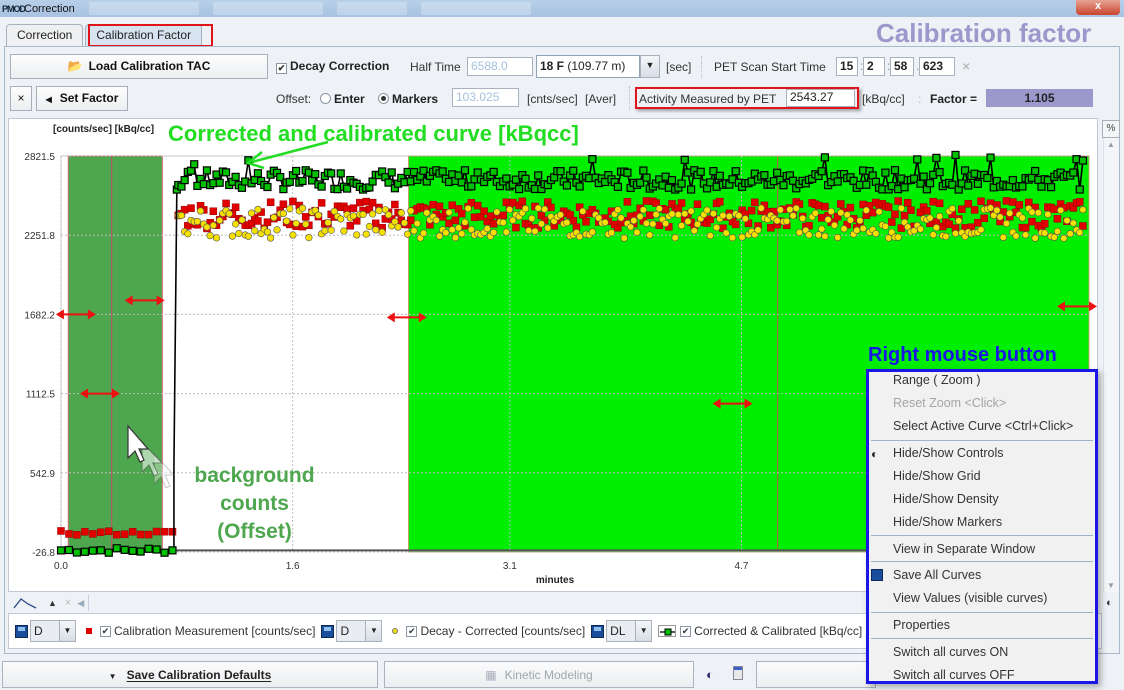  What do you see at coordinates (82, 98) in the screenshot?
I see `set-factor-button: ◀ Set Factor` at bounding box center [82, 98].